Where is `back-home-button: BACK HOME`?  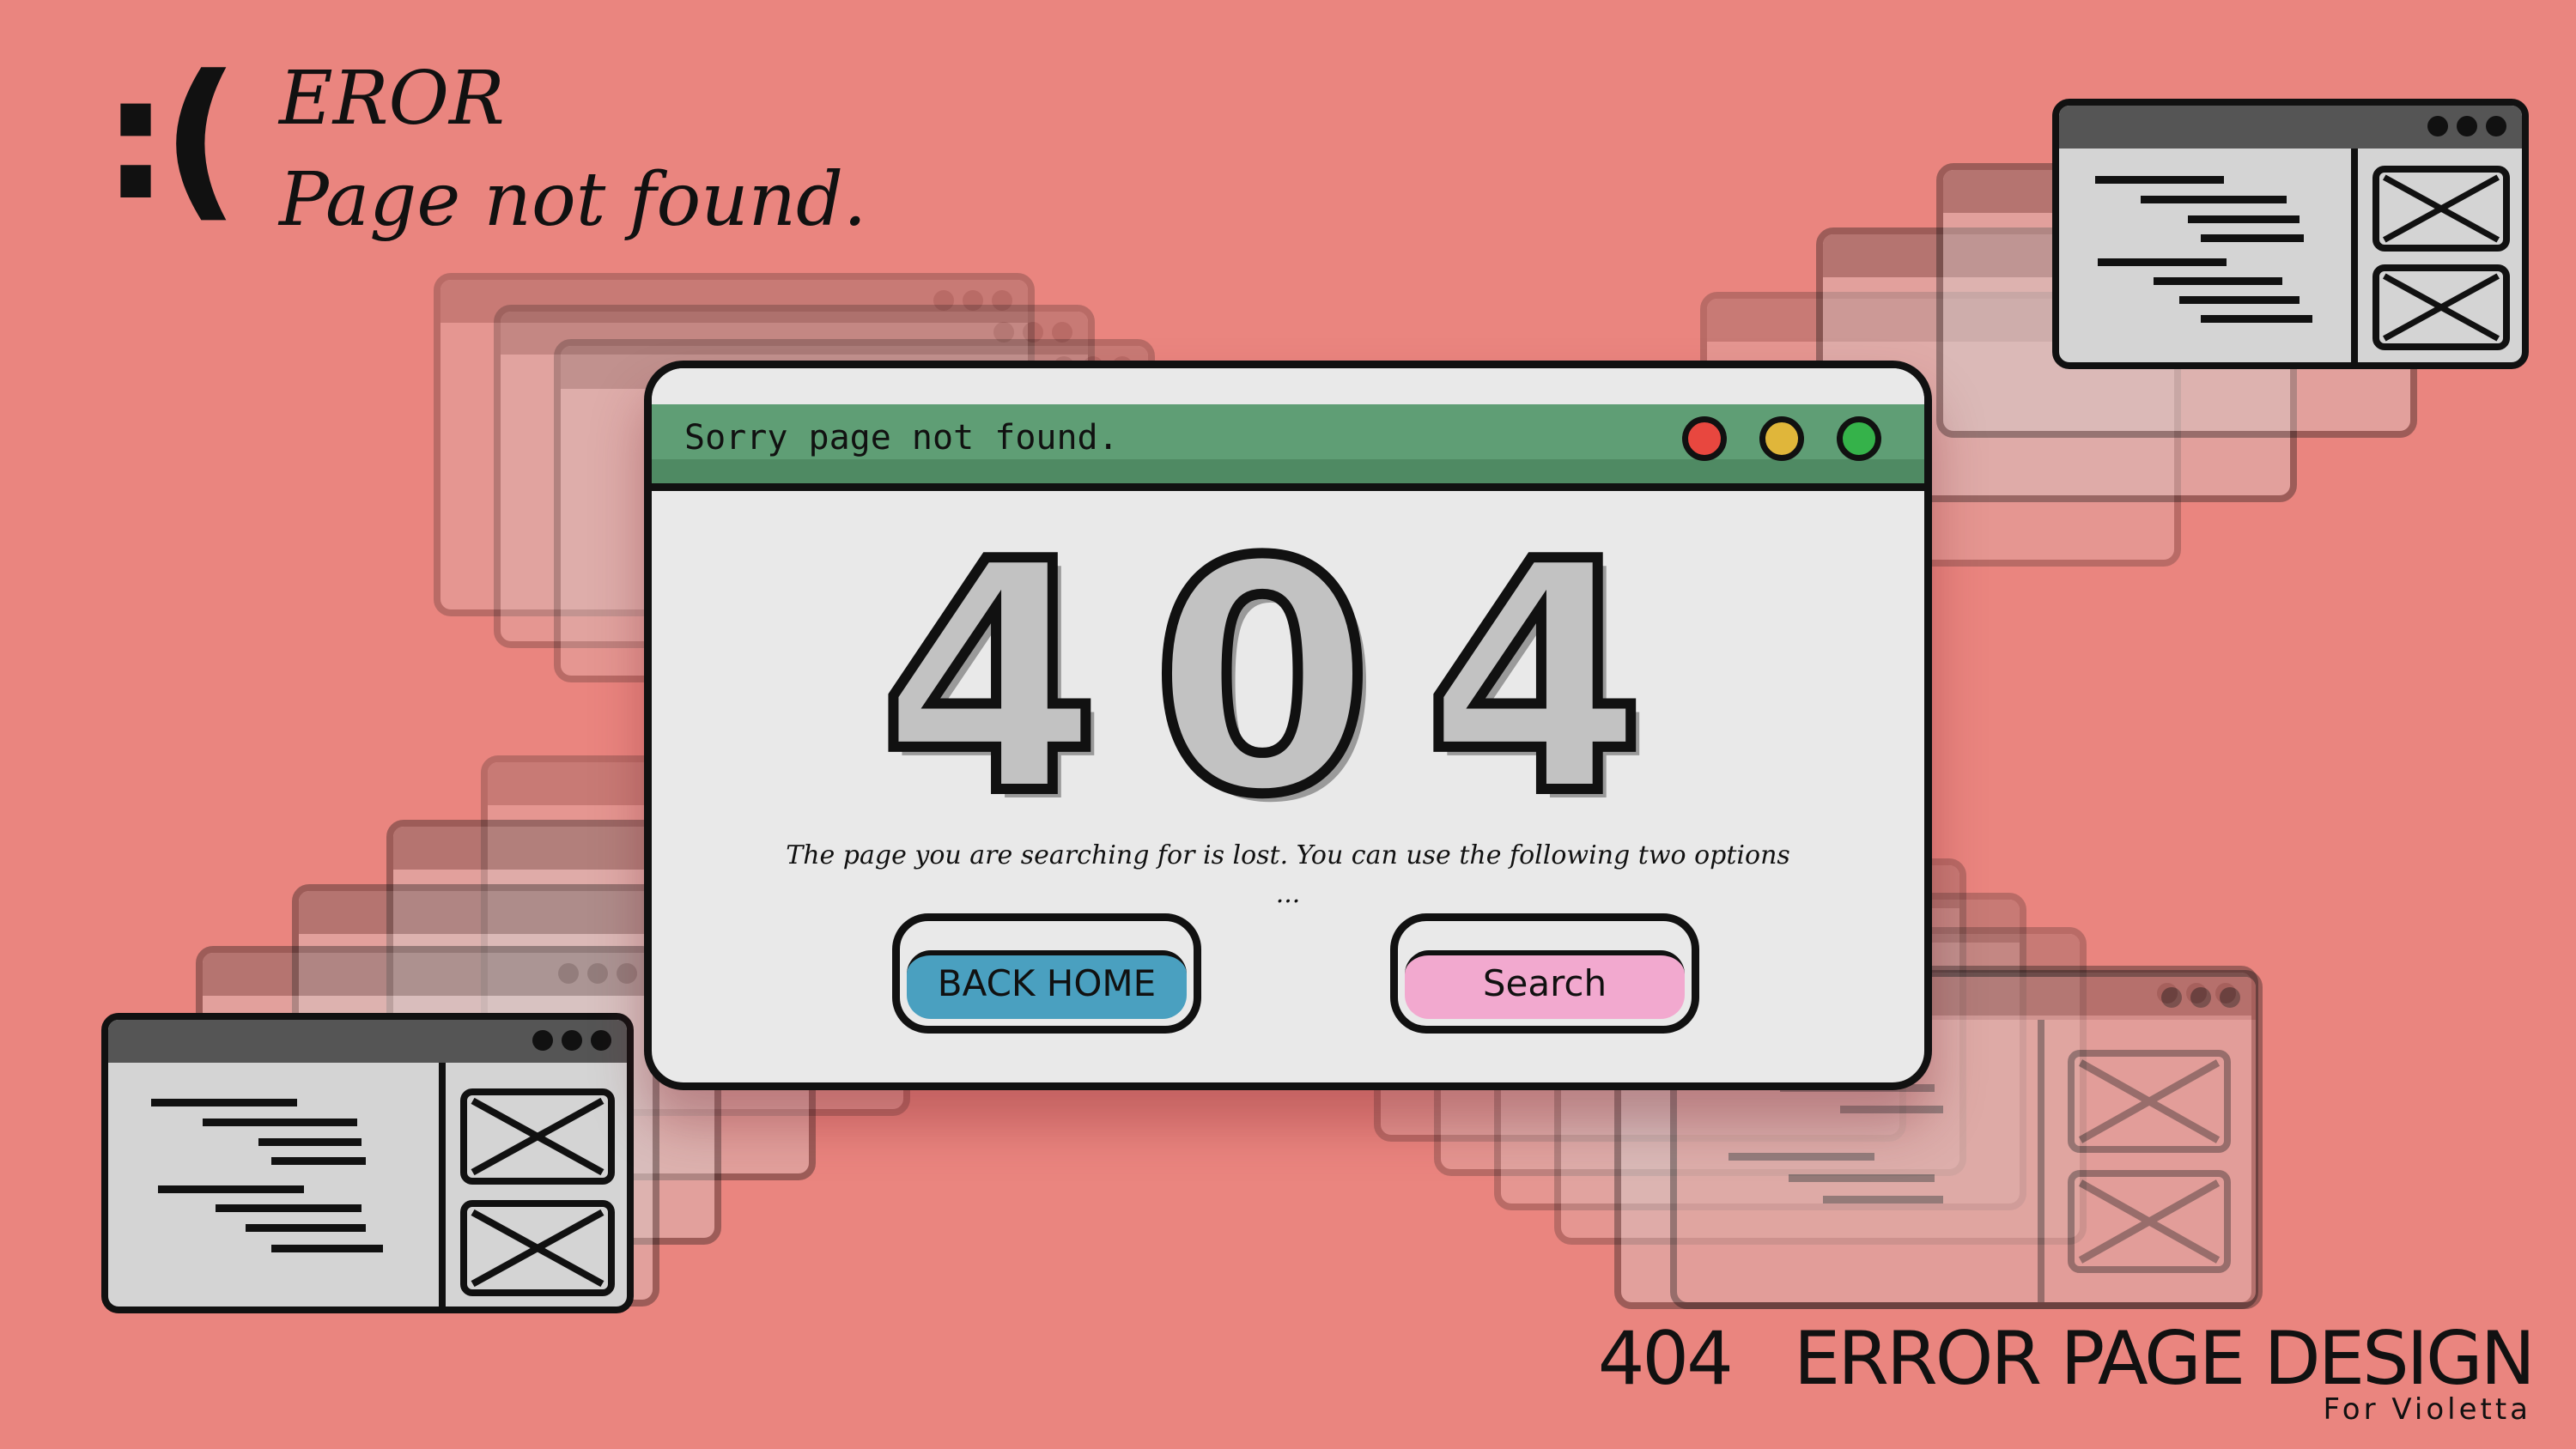
back-home-button: BACK HOME is located at coordinates (1046, 973).